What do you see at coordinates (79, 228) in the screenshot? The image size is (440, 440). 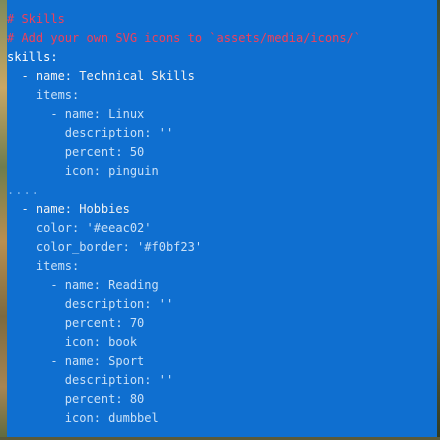 I see `code-line: color: '#eeac02'` at bounding box center [79, 228].